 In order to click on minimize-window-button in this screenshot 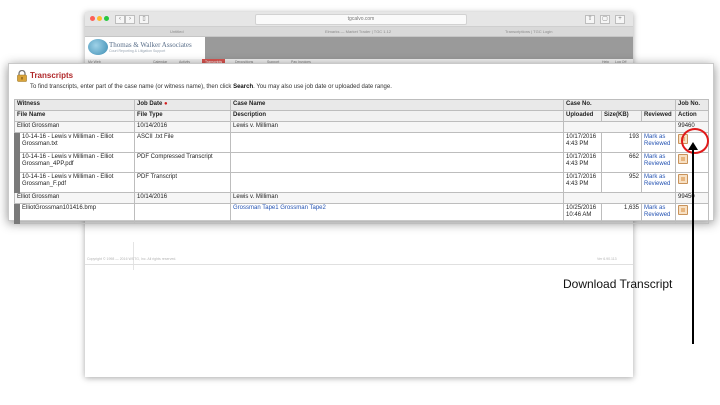, I will do `click(99, 18)`.